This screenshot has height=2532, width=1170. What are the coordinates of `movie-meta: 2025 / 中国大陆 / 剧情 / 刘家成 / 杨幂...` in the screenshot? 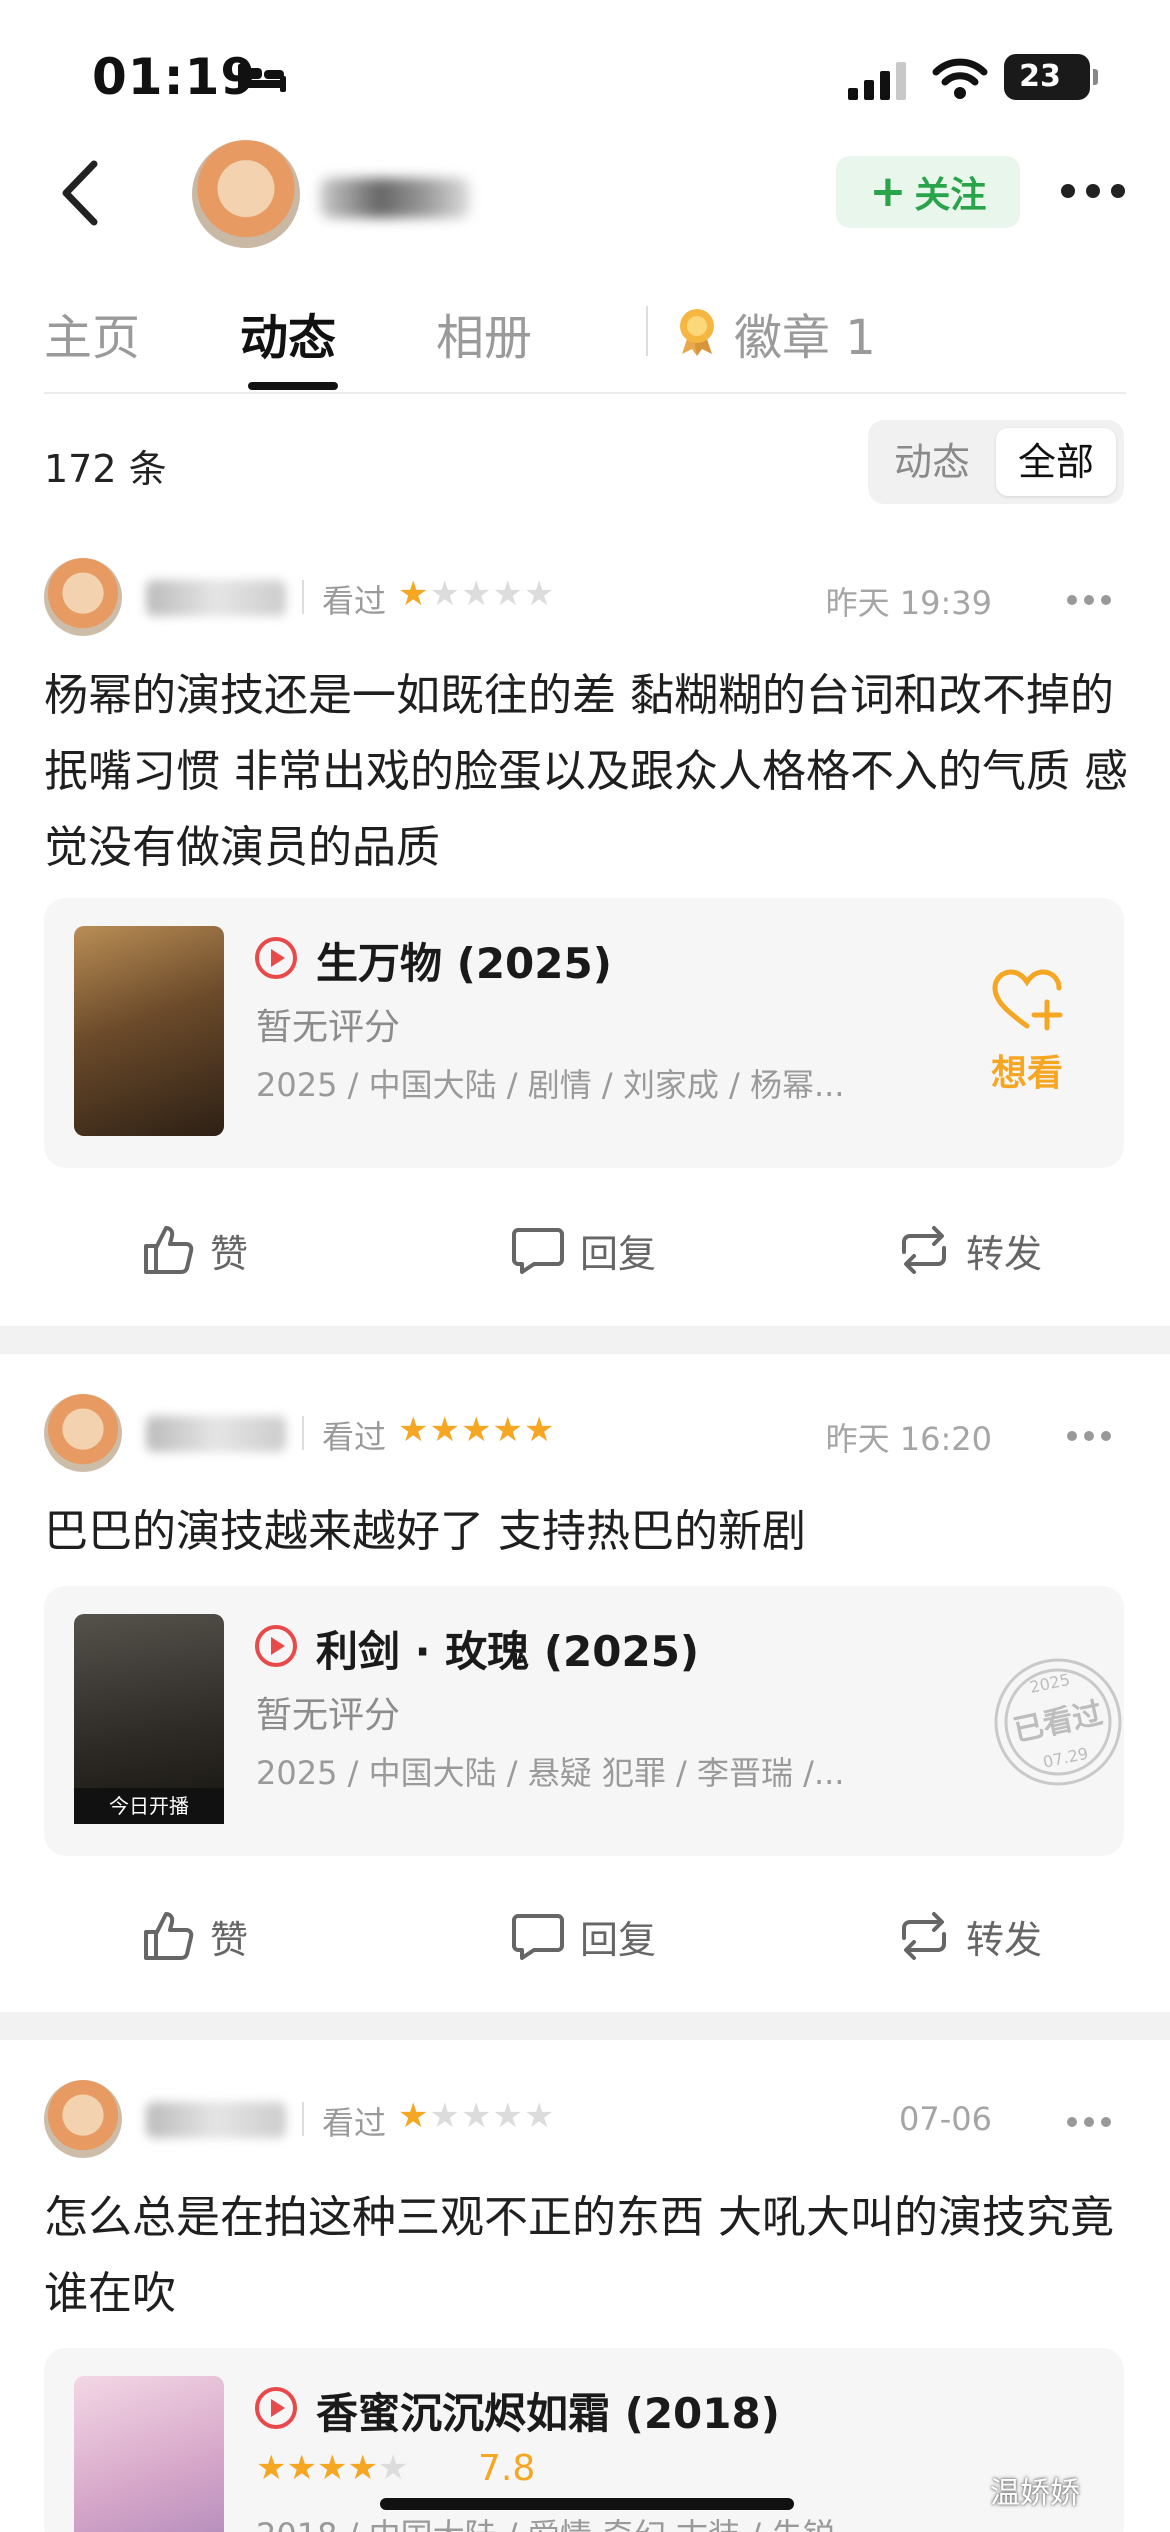 It's located at (550, 1085).